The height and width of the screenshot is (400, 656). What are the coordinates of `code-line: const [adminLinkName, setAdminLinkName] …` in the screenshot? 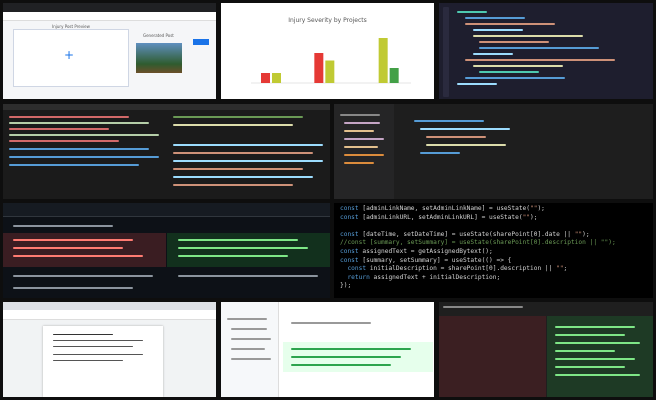 It's located at (442, 208).